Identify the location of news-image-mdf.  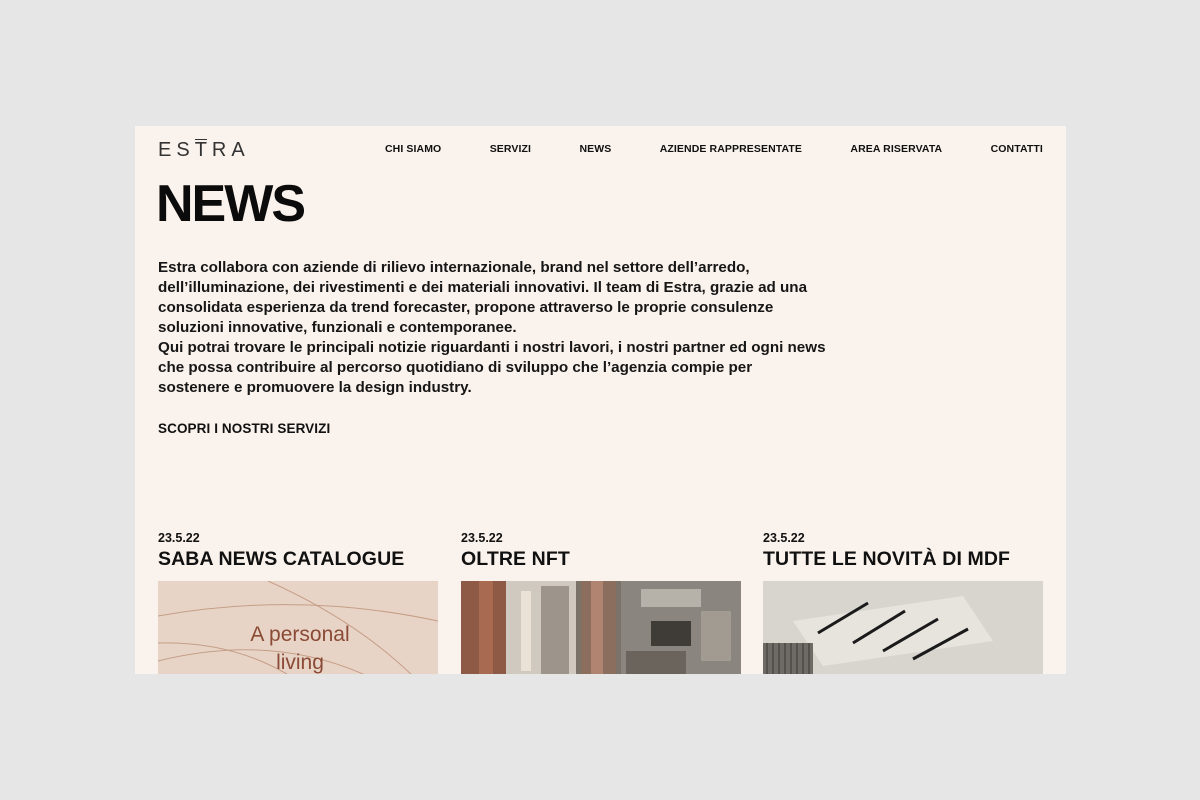
(903, 627).